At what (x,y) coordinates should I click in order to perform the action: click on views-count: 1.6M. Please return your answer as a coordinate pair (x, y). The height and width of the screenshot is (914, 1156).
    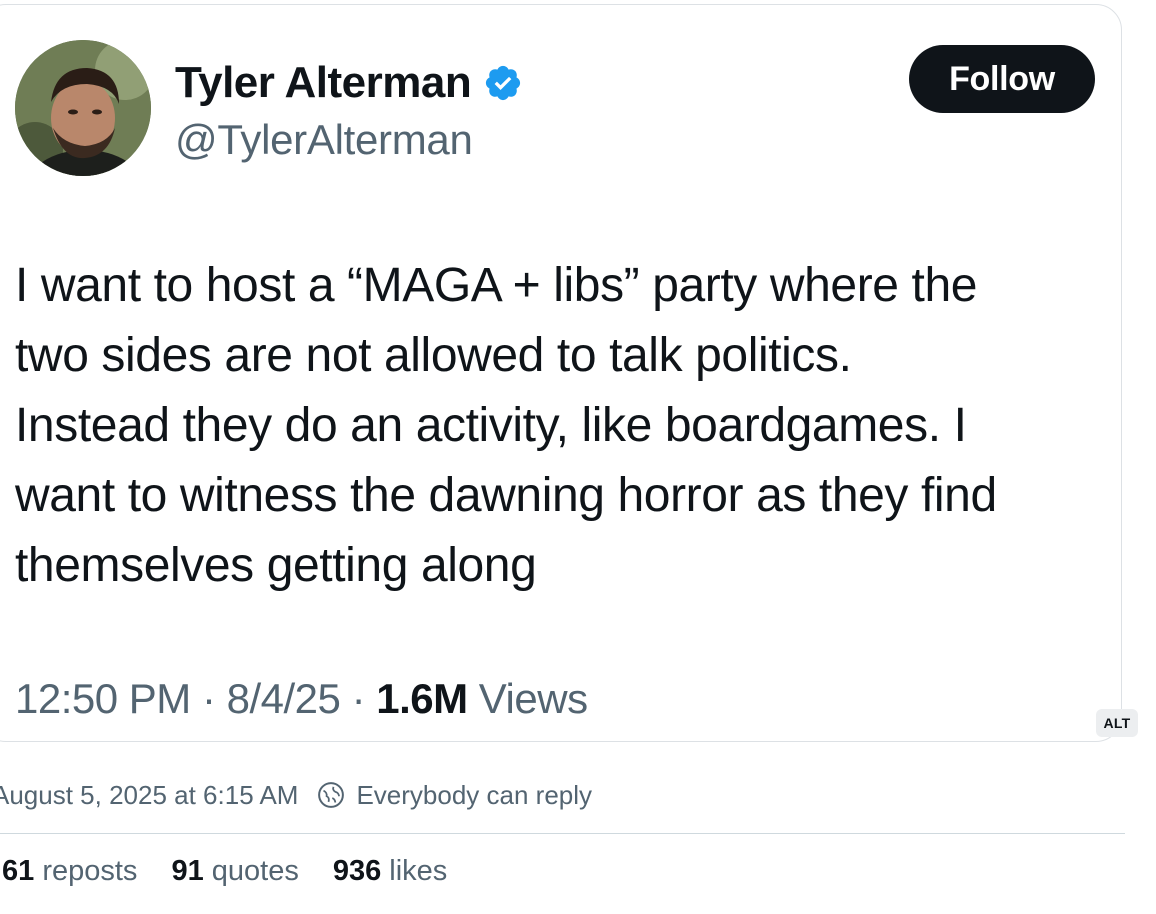
    Looking at the image, I should click on (422, 698).